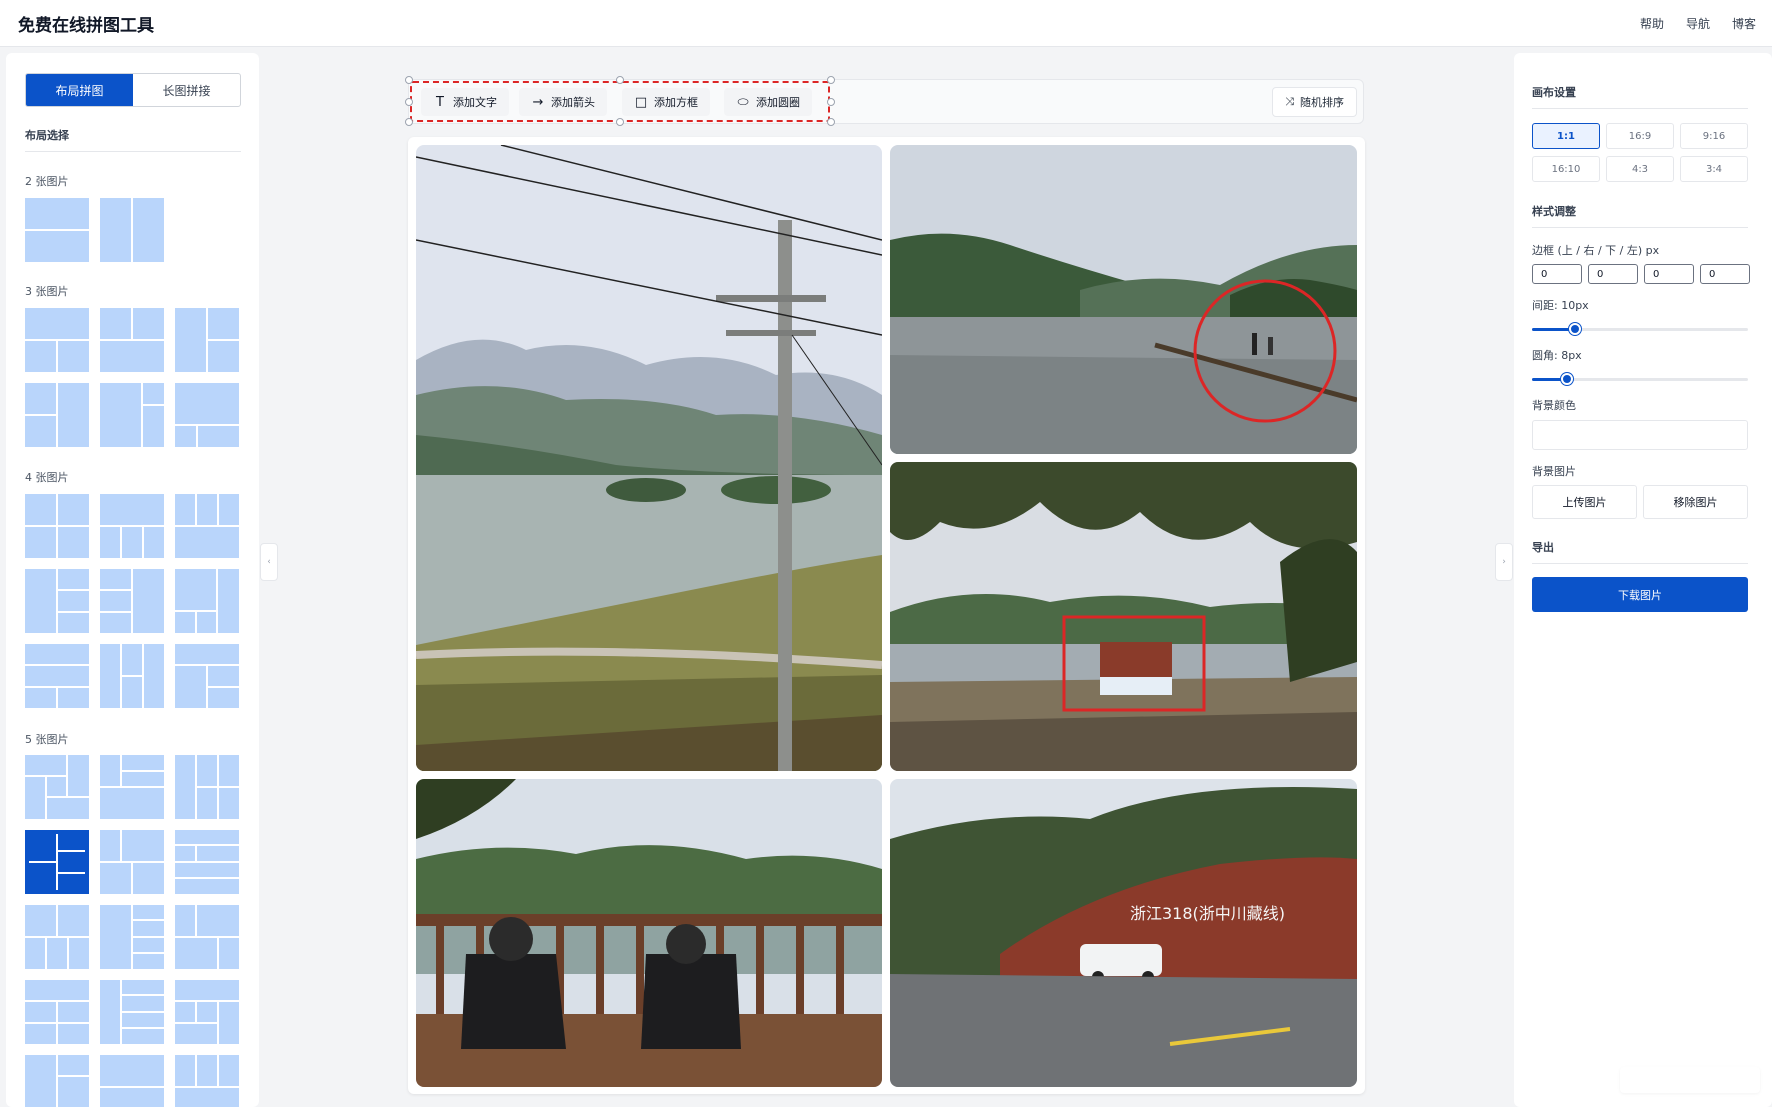 The height and width of the screenshot is (1107, 1772). Describe the element at coordinates (47, 739) in the screenshot. I see `group-label-5: 5 张图片` at that location.